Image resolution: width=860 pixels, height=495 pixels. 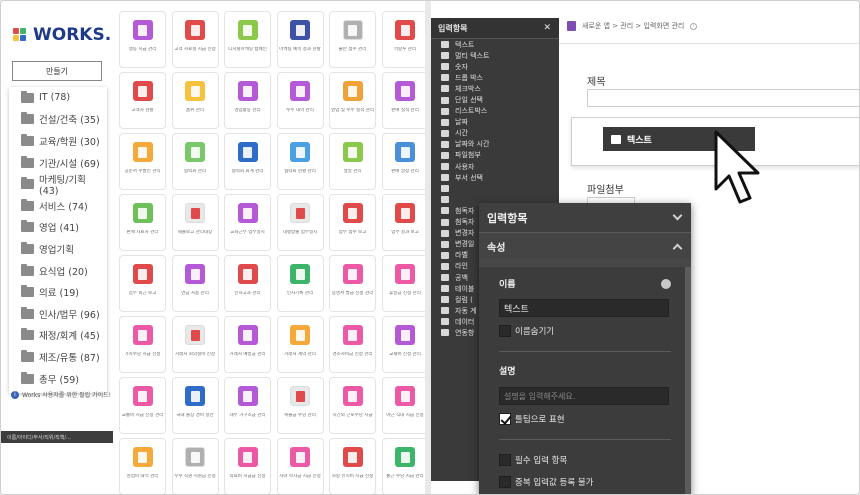 I want to click on category-item: 기관/시설 (69), so click(x=58, y=163).